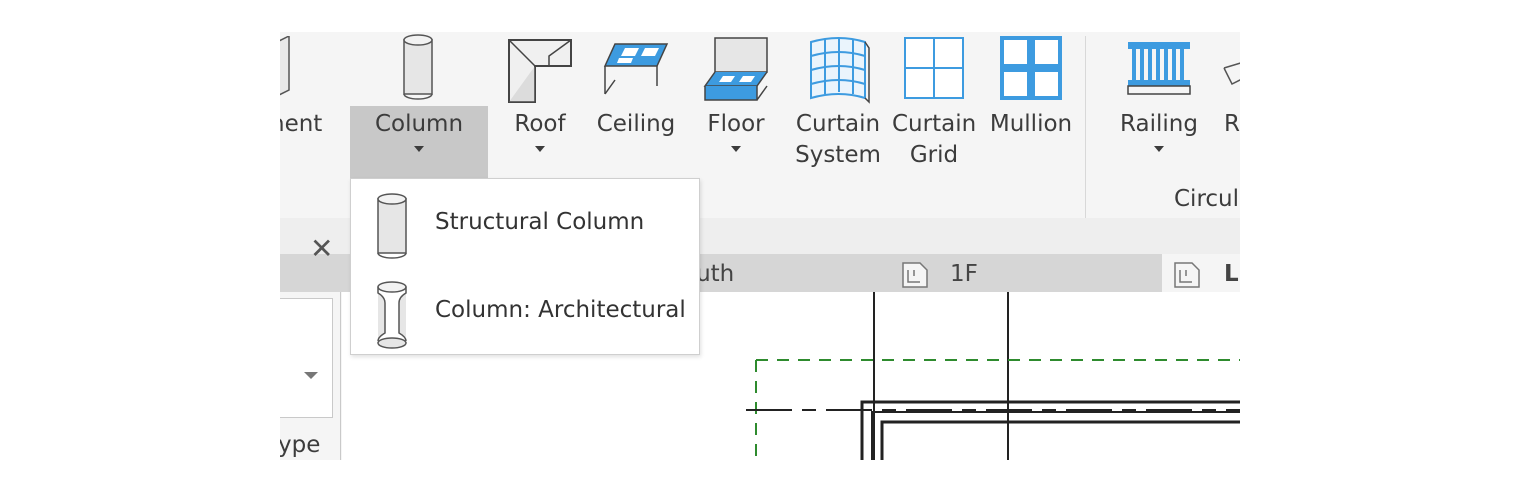 This screenshot has height=491, width=1520. Describe the element at coordinates (418, 67) in the screenshot. I see `column-icon` at that location.